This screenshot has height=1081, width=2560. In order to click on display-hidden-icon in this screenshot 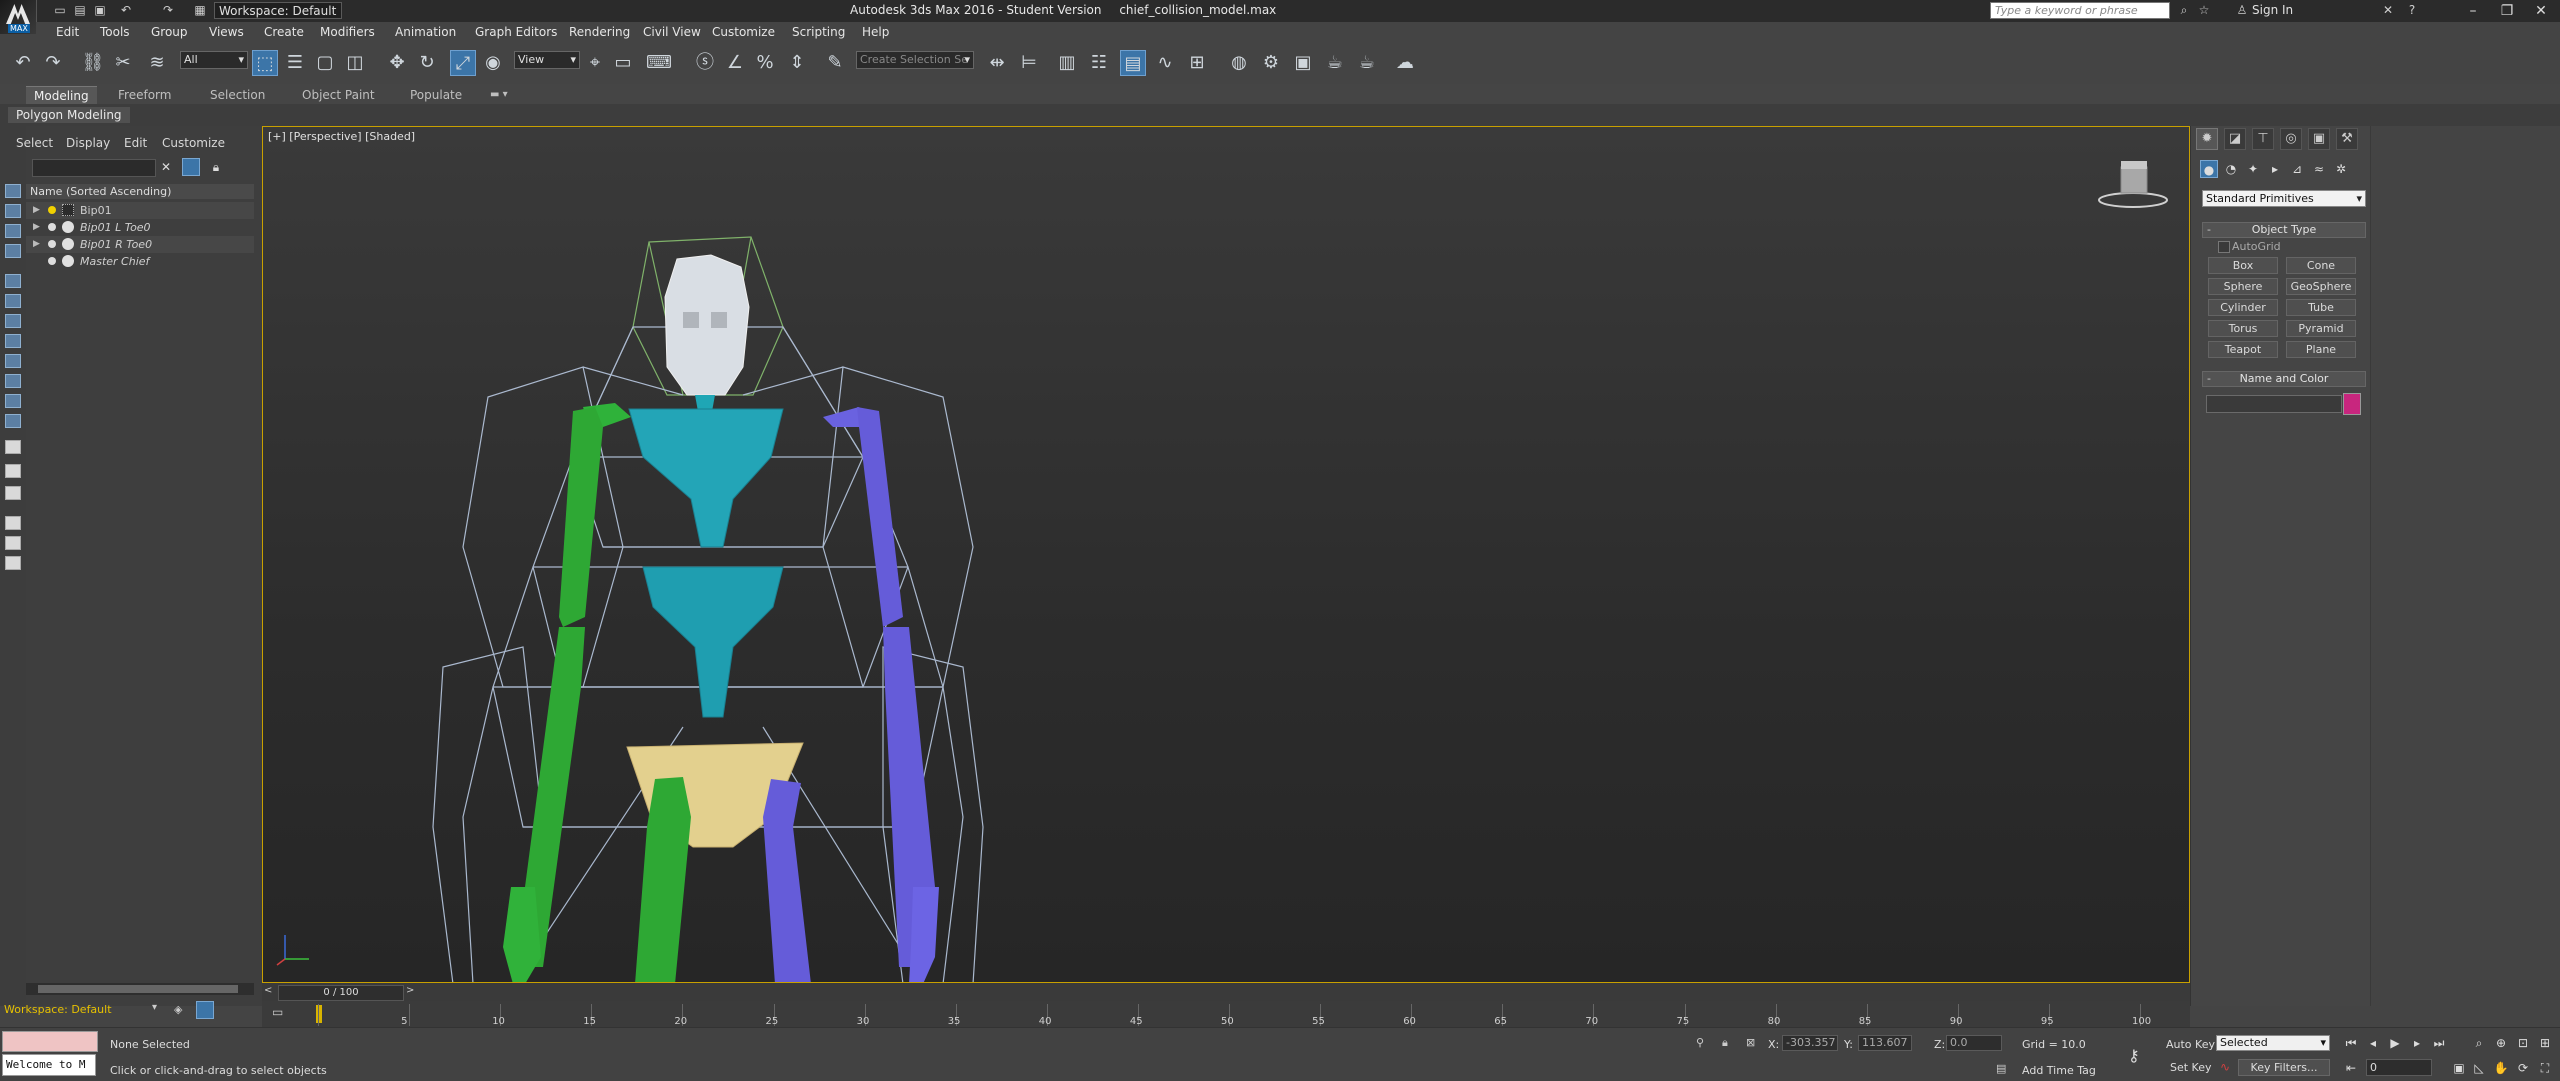, I will do `click(13, 421)`.